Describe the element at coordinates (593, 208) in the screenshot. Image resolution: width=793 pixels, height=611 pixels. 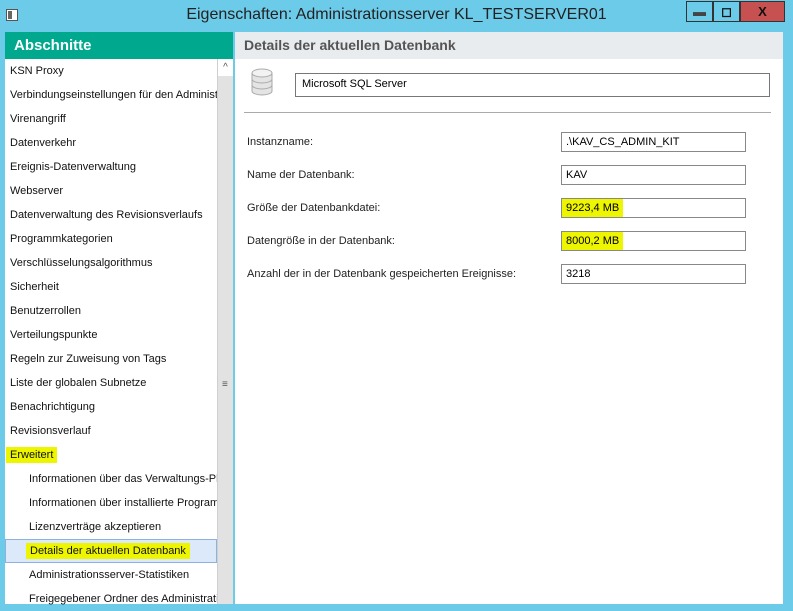
I see `field-value-text: 9223,4 MB` at that location.